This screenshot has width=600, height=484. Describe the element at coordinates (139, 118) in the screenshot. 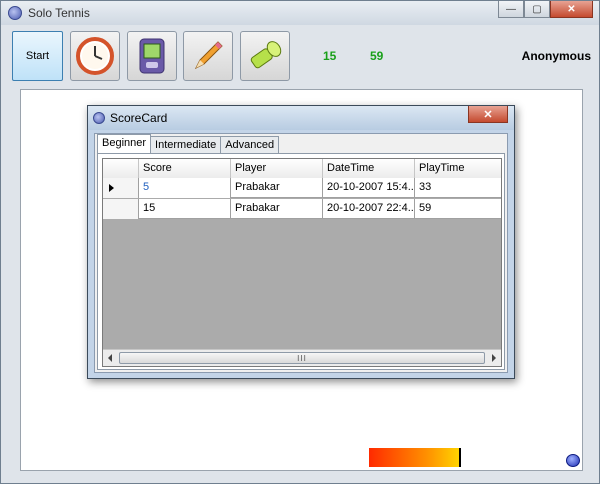

I see `scorecard-title: ScoreCard` at that location.